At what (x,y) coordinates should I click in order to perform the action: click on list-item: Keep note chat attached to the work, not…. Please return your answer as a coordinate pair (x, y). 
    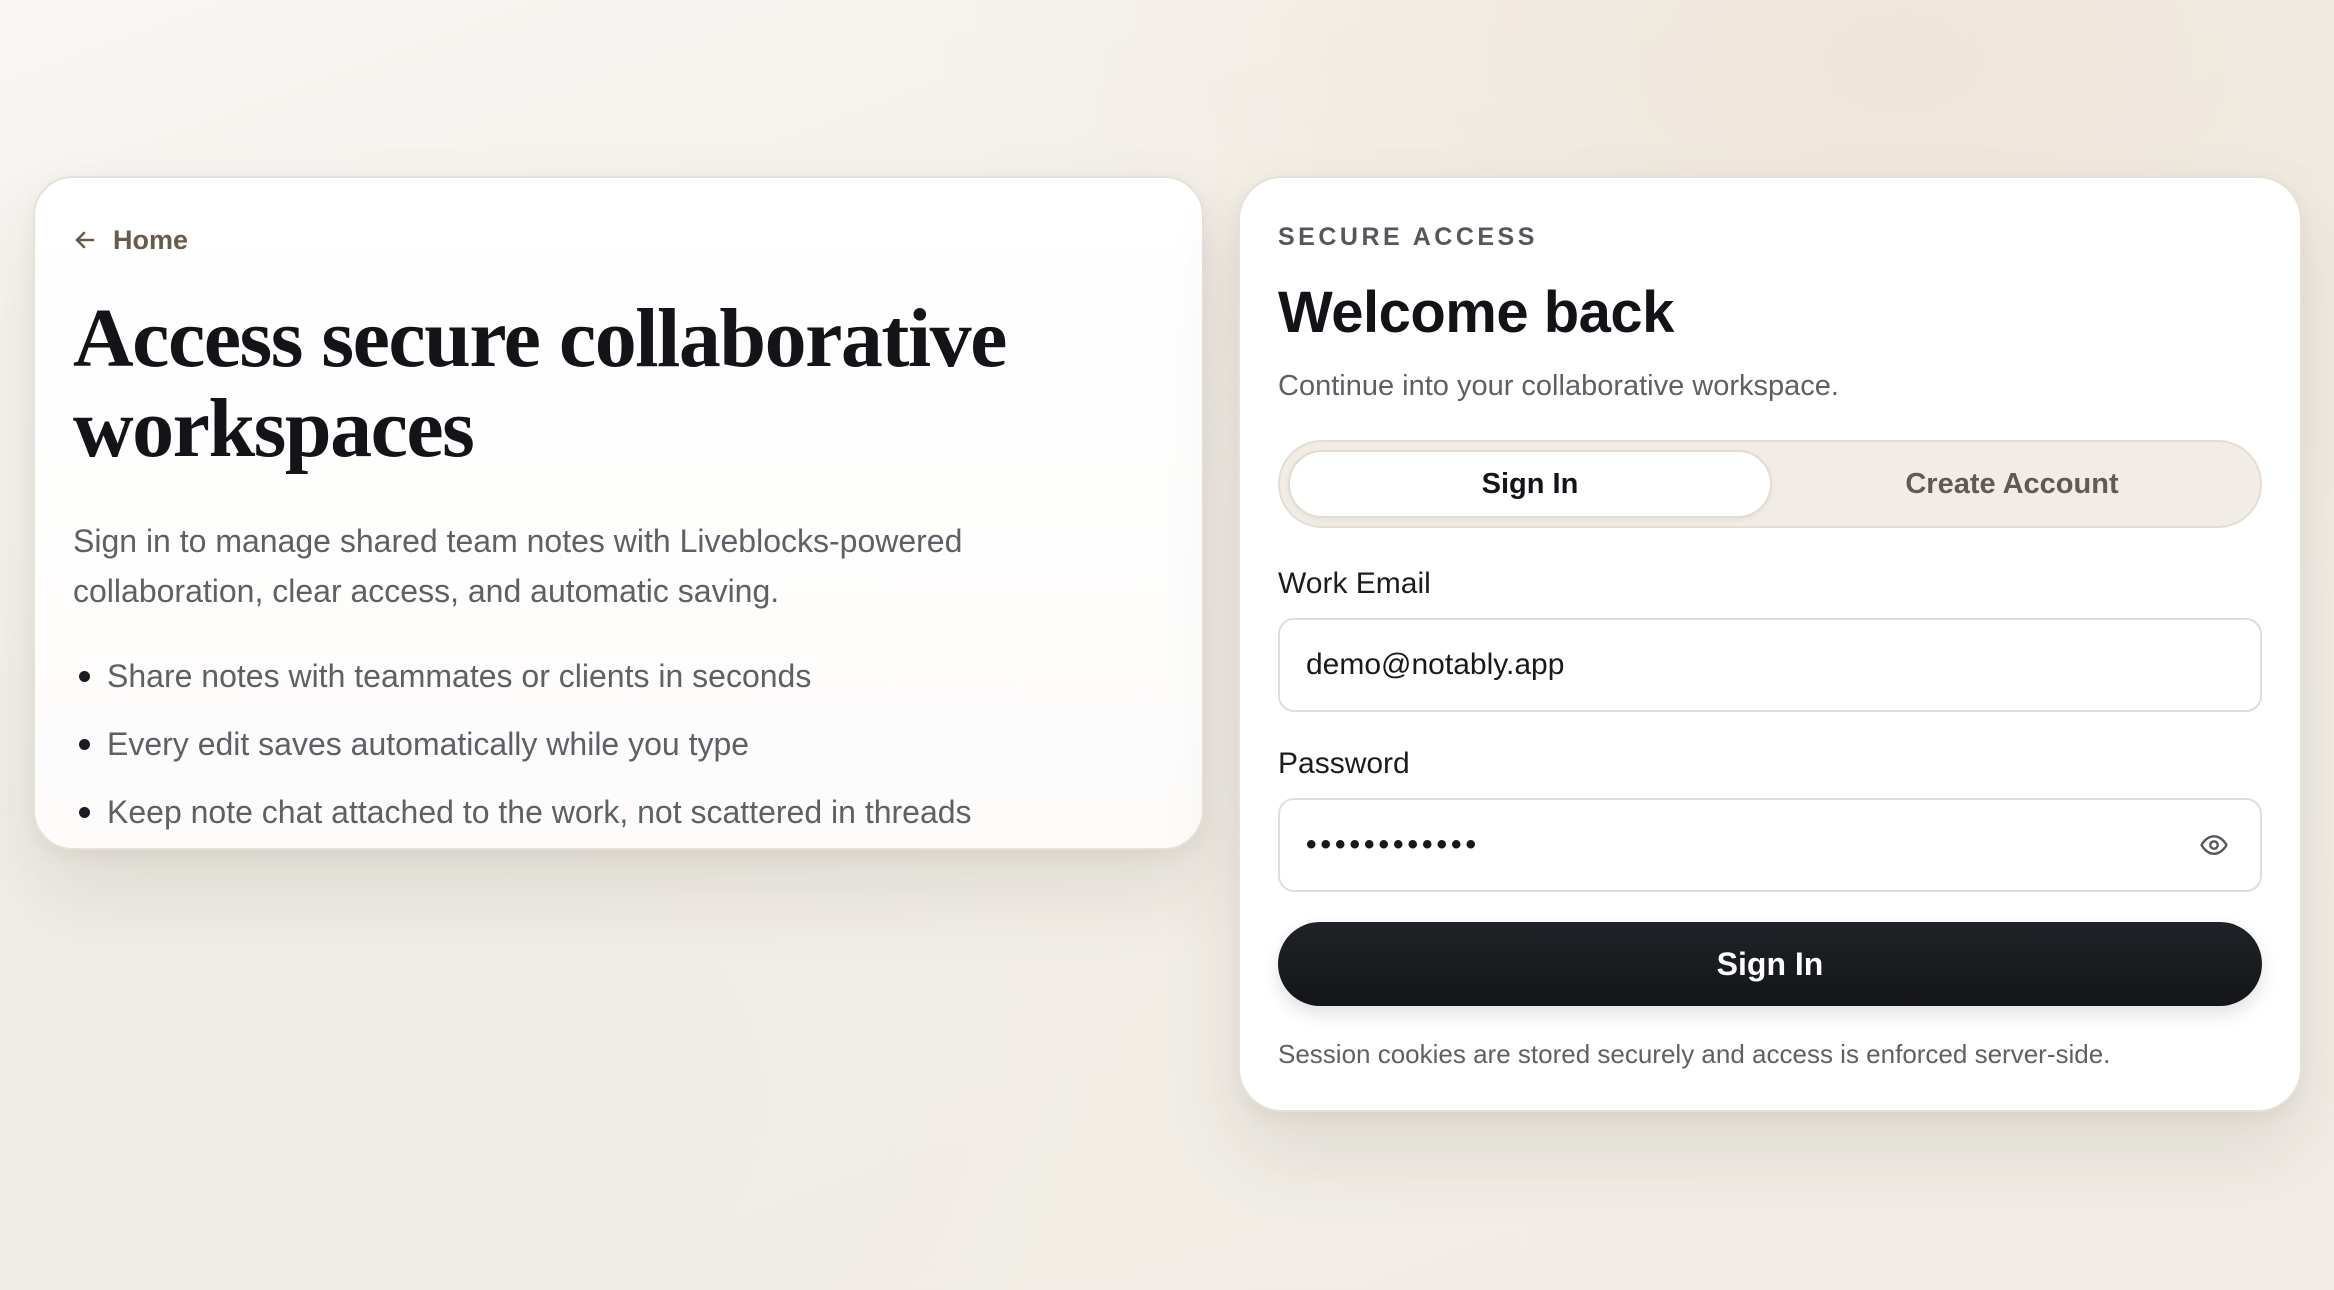
    Looking at the image, I should click on (618, 812).